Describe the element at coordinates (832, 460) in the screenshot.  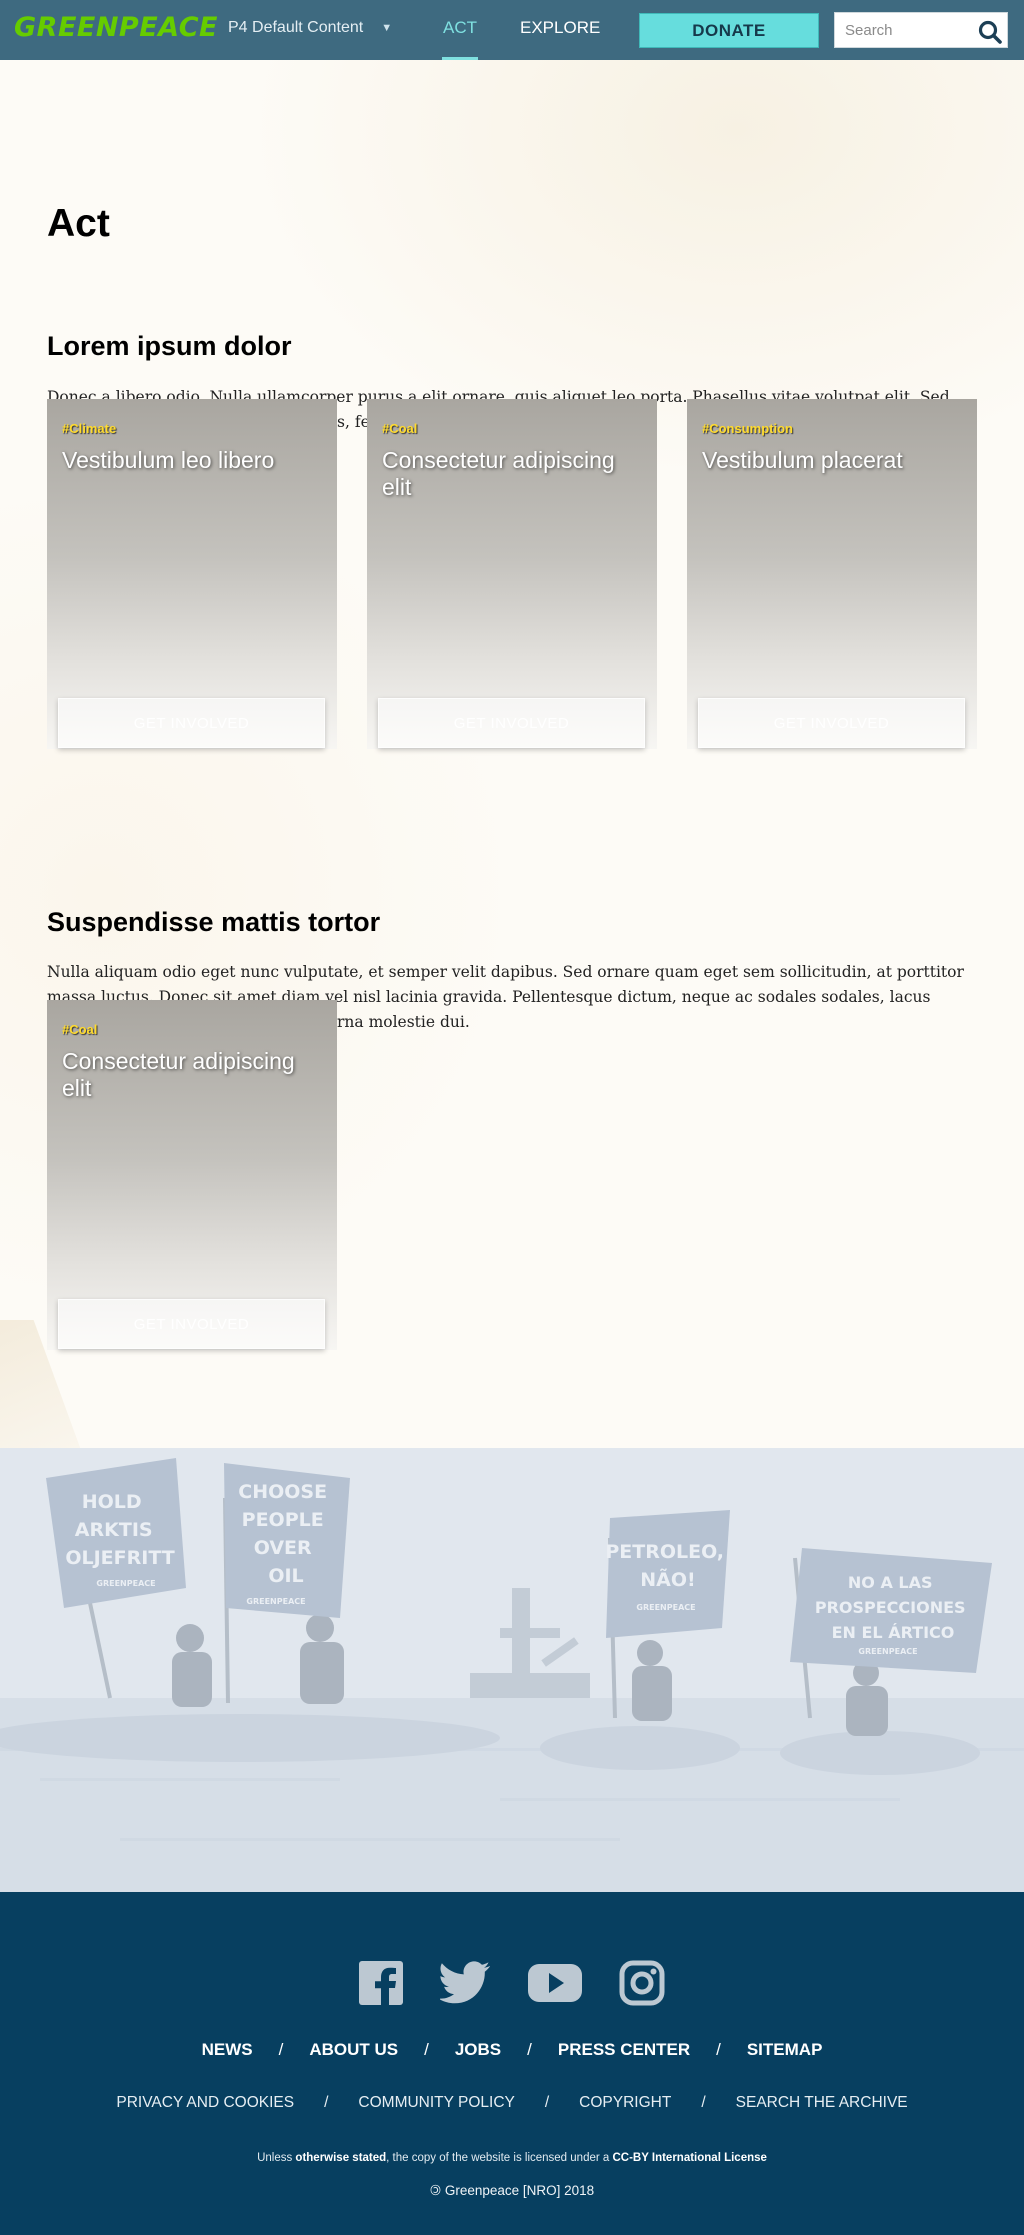
I see `card-title: Vestibulum placerat` at that location.